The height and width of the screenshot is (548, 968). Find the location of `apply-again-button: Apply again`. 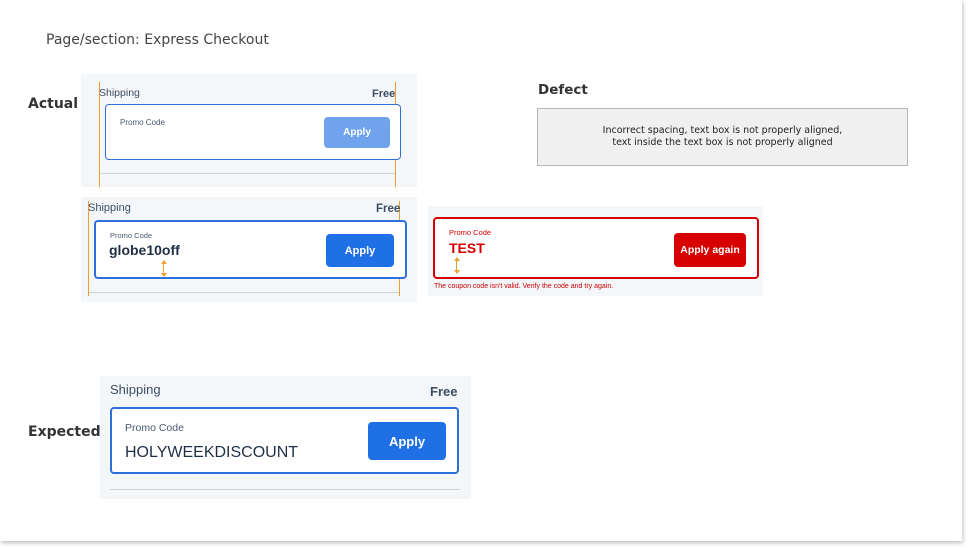

apply-again-button: Apply again is located at coordinates (710, 250).